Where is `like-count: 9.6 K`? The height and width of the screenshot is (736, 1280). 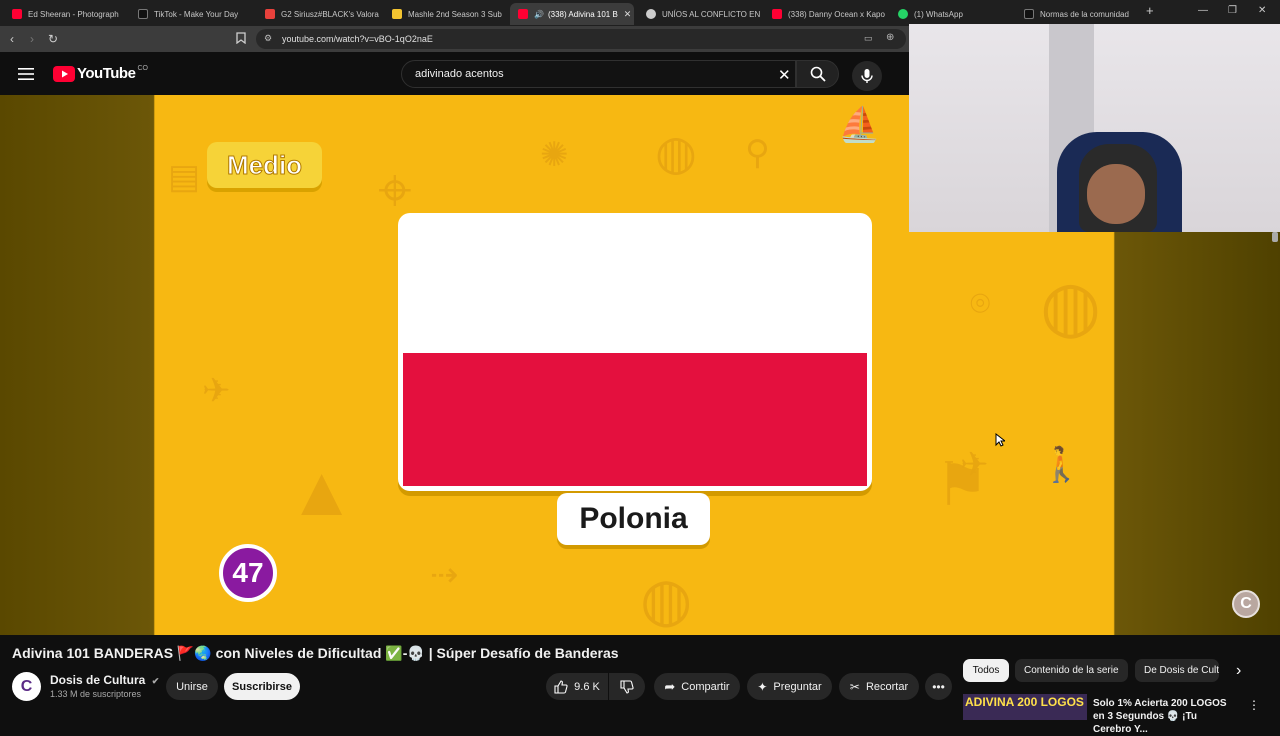
like-count: 9.6 K is located at coordinates (587, 686).